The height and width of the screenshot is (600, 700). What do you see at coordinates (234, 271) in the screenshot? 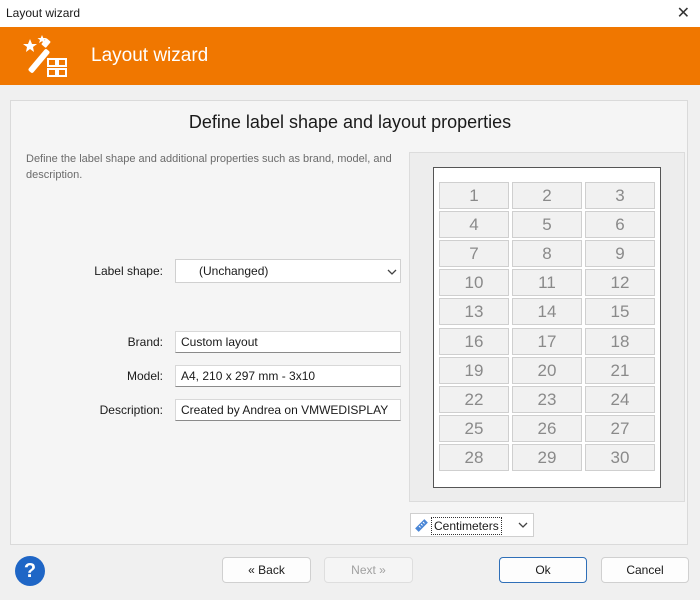
I see `label-shape-value: (Unchanged)` at bounding box center [234, 271].